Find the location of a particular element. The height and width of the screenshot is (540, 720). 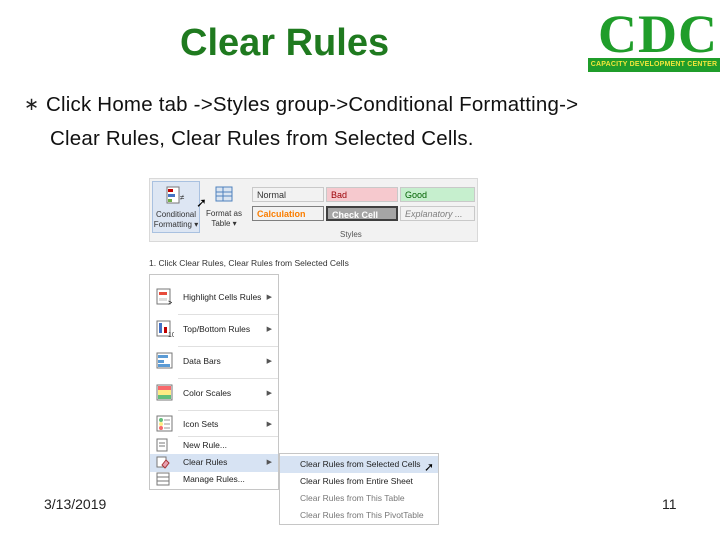

data-bars-icon is located at coordinates (164, 360).